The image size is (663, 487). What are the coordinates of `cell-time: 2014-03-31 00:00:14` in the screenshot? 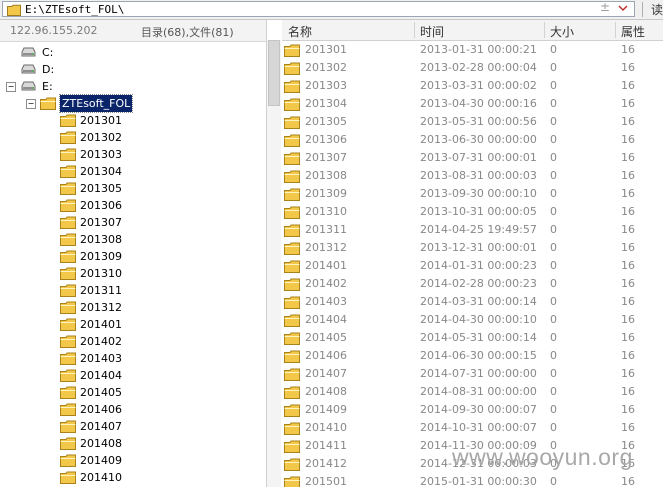 It's located at (478, 301).